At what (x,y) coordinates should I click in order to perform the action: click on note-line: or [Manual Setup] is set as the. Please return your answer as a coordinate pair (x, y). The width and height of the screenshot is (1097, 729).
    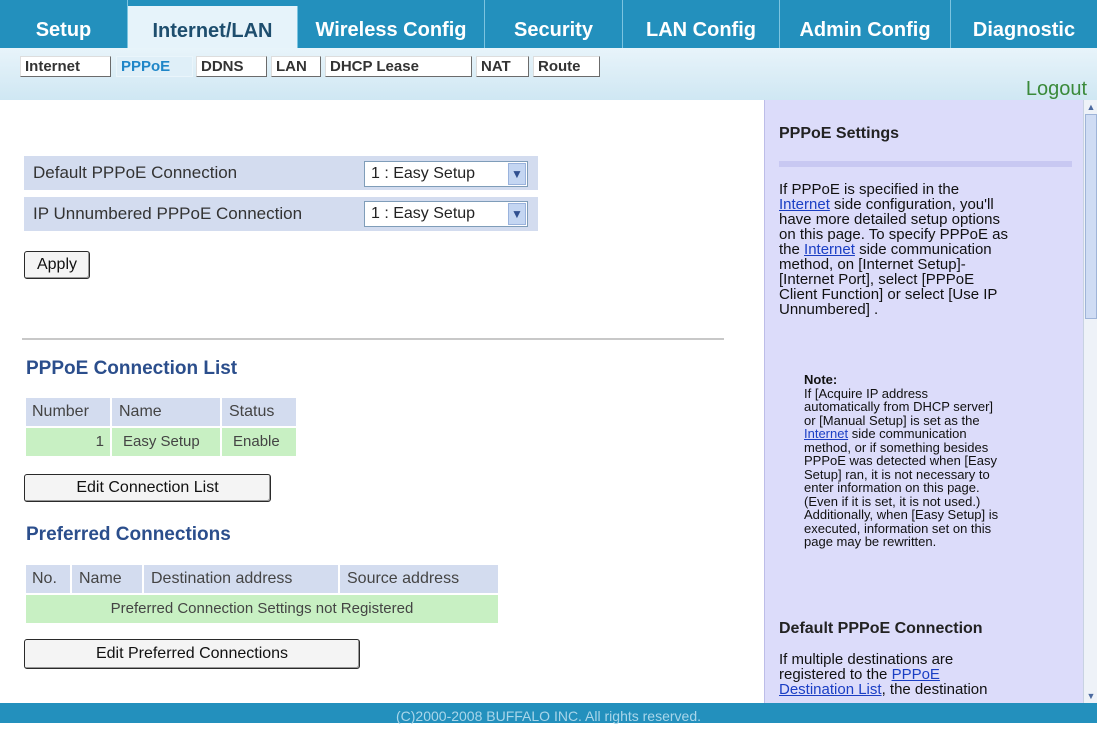
    Looking at the image, I should click on (892, 420).